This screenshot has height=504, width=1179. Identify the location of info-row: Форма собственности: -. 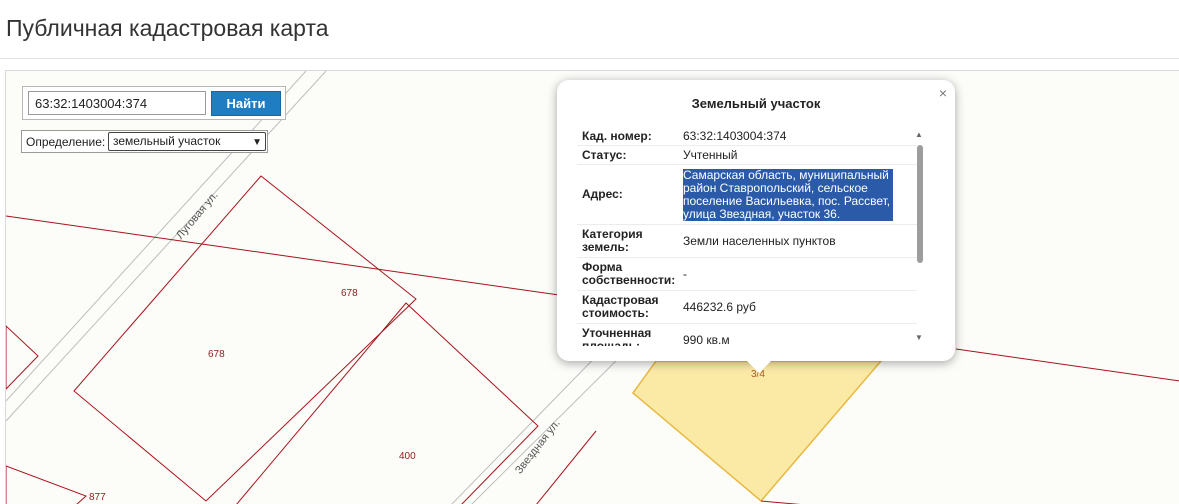
(747, 274).